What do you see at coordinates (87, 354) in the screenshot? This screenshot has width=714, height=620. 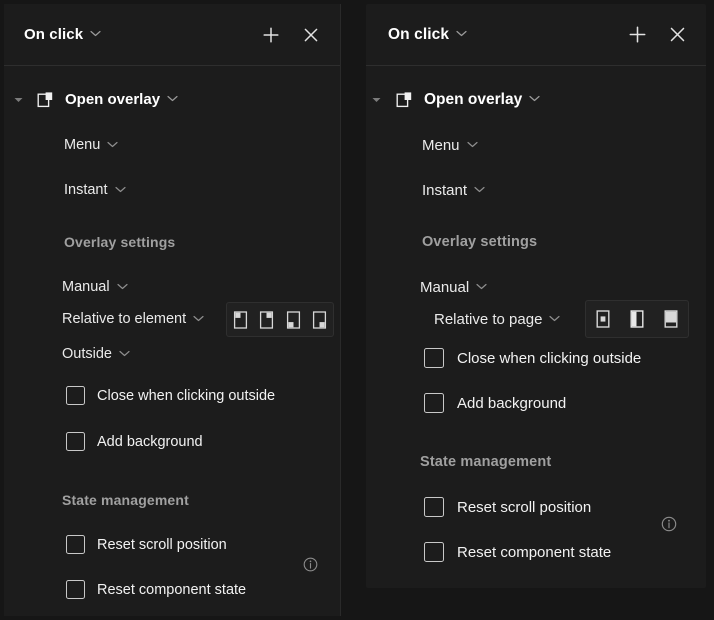 I see `placement-label: Outside` at bounding box center [87, 354].